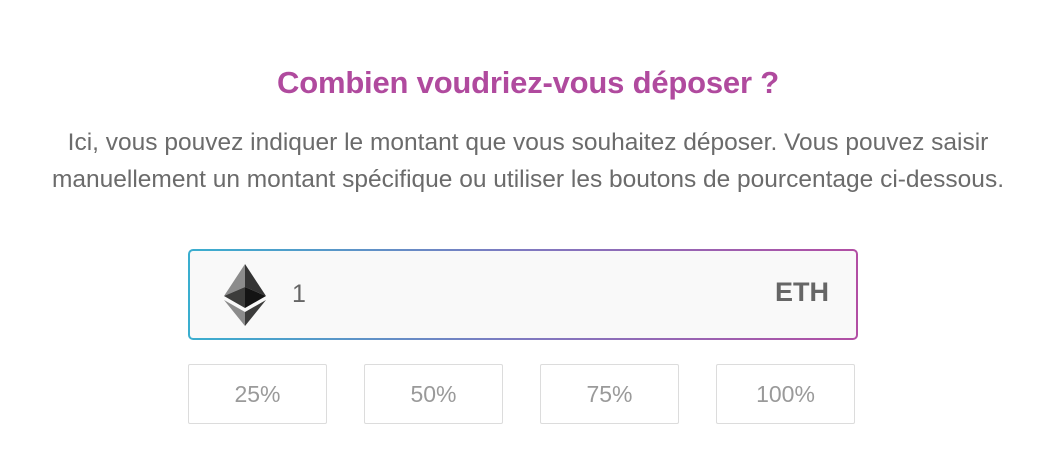 Image resolution: width=1056 pixels, height=462 pixels. Describe the element at coordinates (502, 294) in the screenshot. I see `amount-input` at that location.